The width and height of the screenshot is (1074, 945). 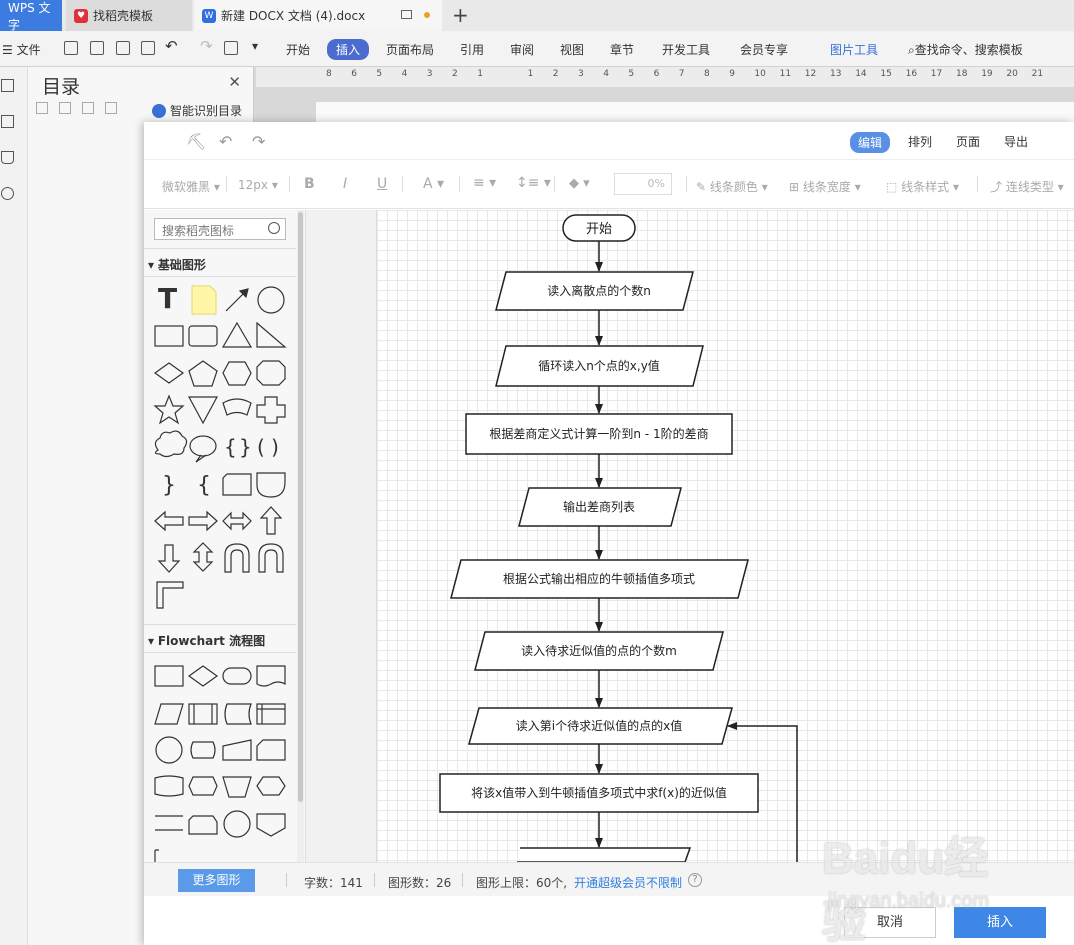 What do you see at coordinates (7, 193) in the screenshot?
I see `search-icon` at bounding box center [7, 193].